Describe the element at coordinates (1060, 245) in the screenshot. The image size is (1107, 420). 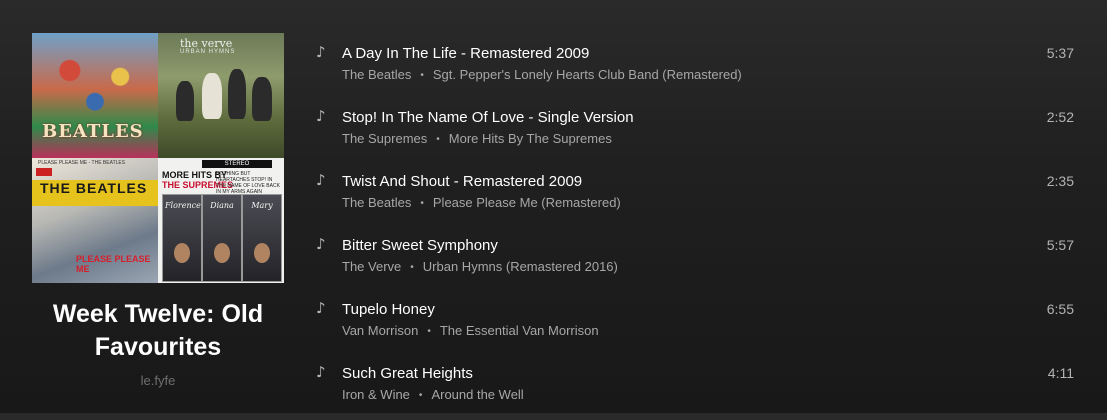
I see `track-duration: 5:57` at that location.